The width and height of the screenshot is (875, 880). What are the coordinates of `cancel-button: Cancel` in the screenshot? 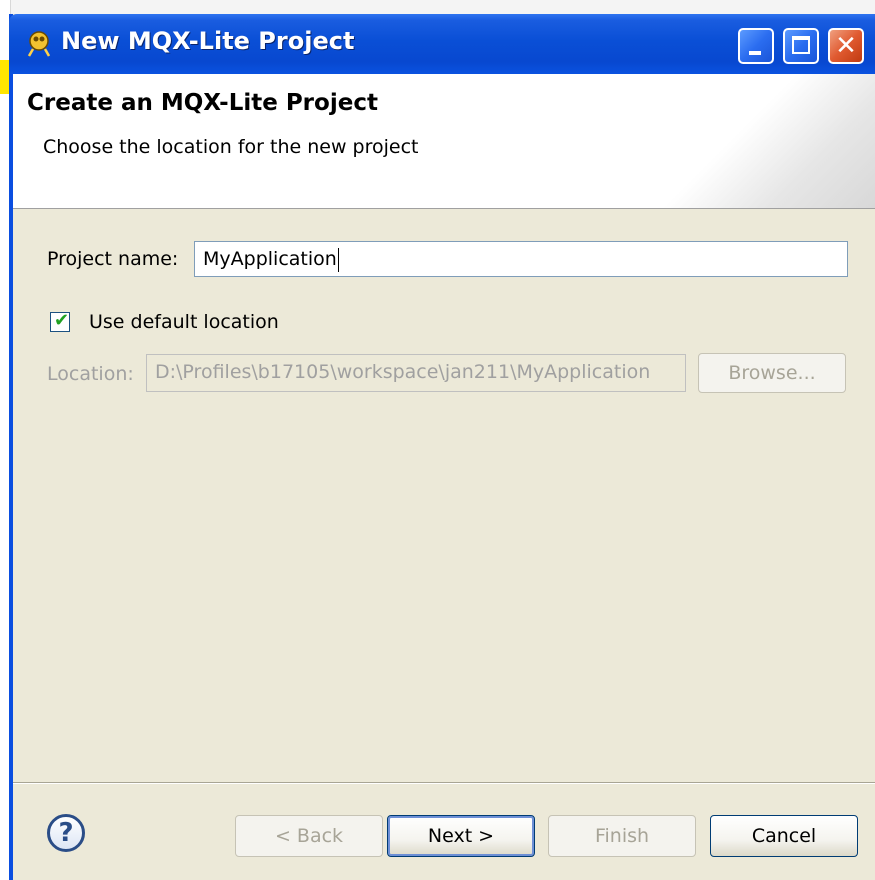 It's located at (784, 836).